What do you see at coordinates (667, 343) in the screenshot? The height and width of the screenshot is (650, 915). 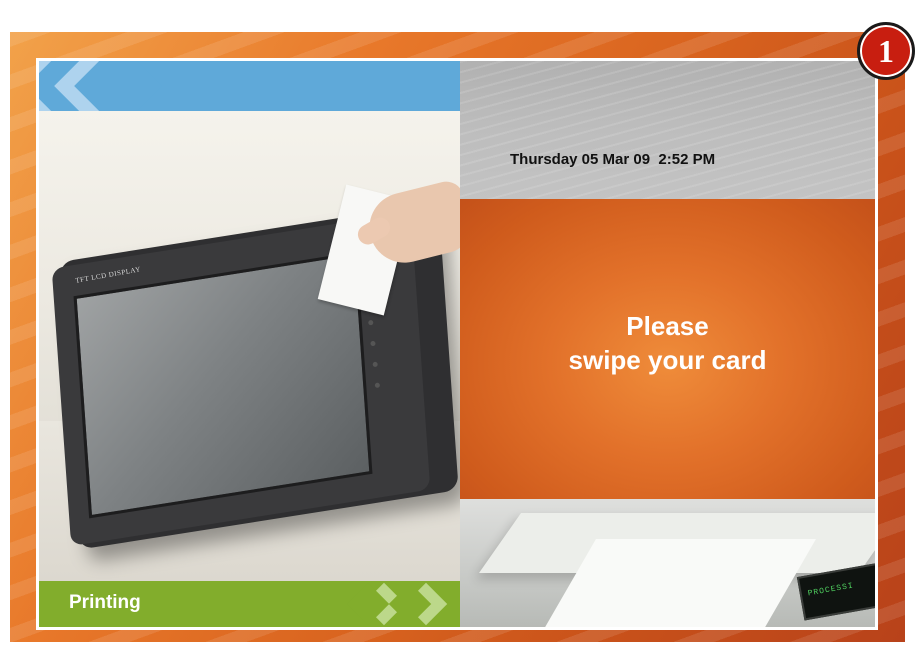 I see `swipe-prompt: Please swipe your card` at bounding box center [667, 343].